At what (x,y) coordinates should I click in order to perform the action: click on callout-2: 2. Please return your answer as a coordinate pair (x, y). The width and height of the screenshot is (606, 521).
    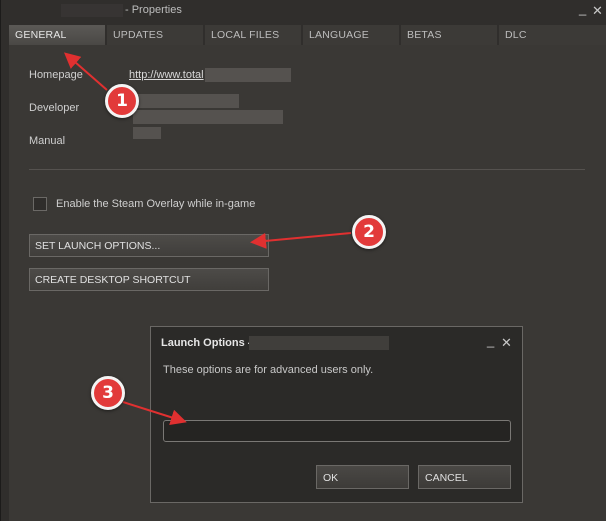
    Looking at the image, I should click on (369, 232).